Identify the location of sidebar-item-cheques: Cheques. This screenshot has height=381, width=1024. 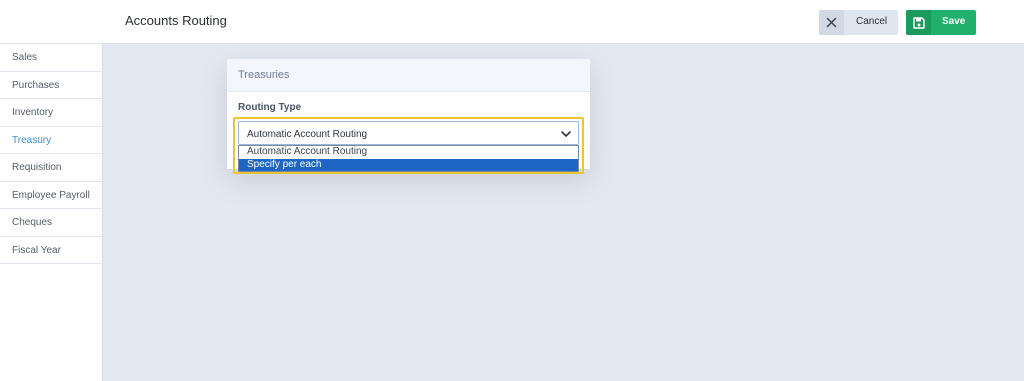
(51, 223).